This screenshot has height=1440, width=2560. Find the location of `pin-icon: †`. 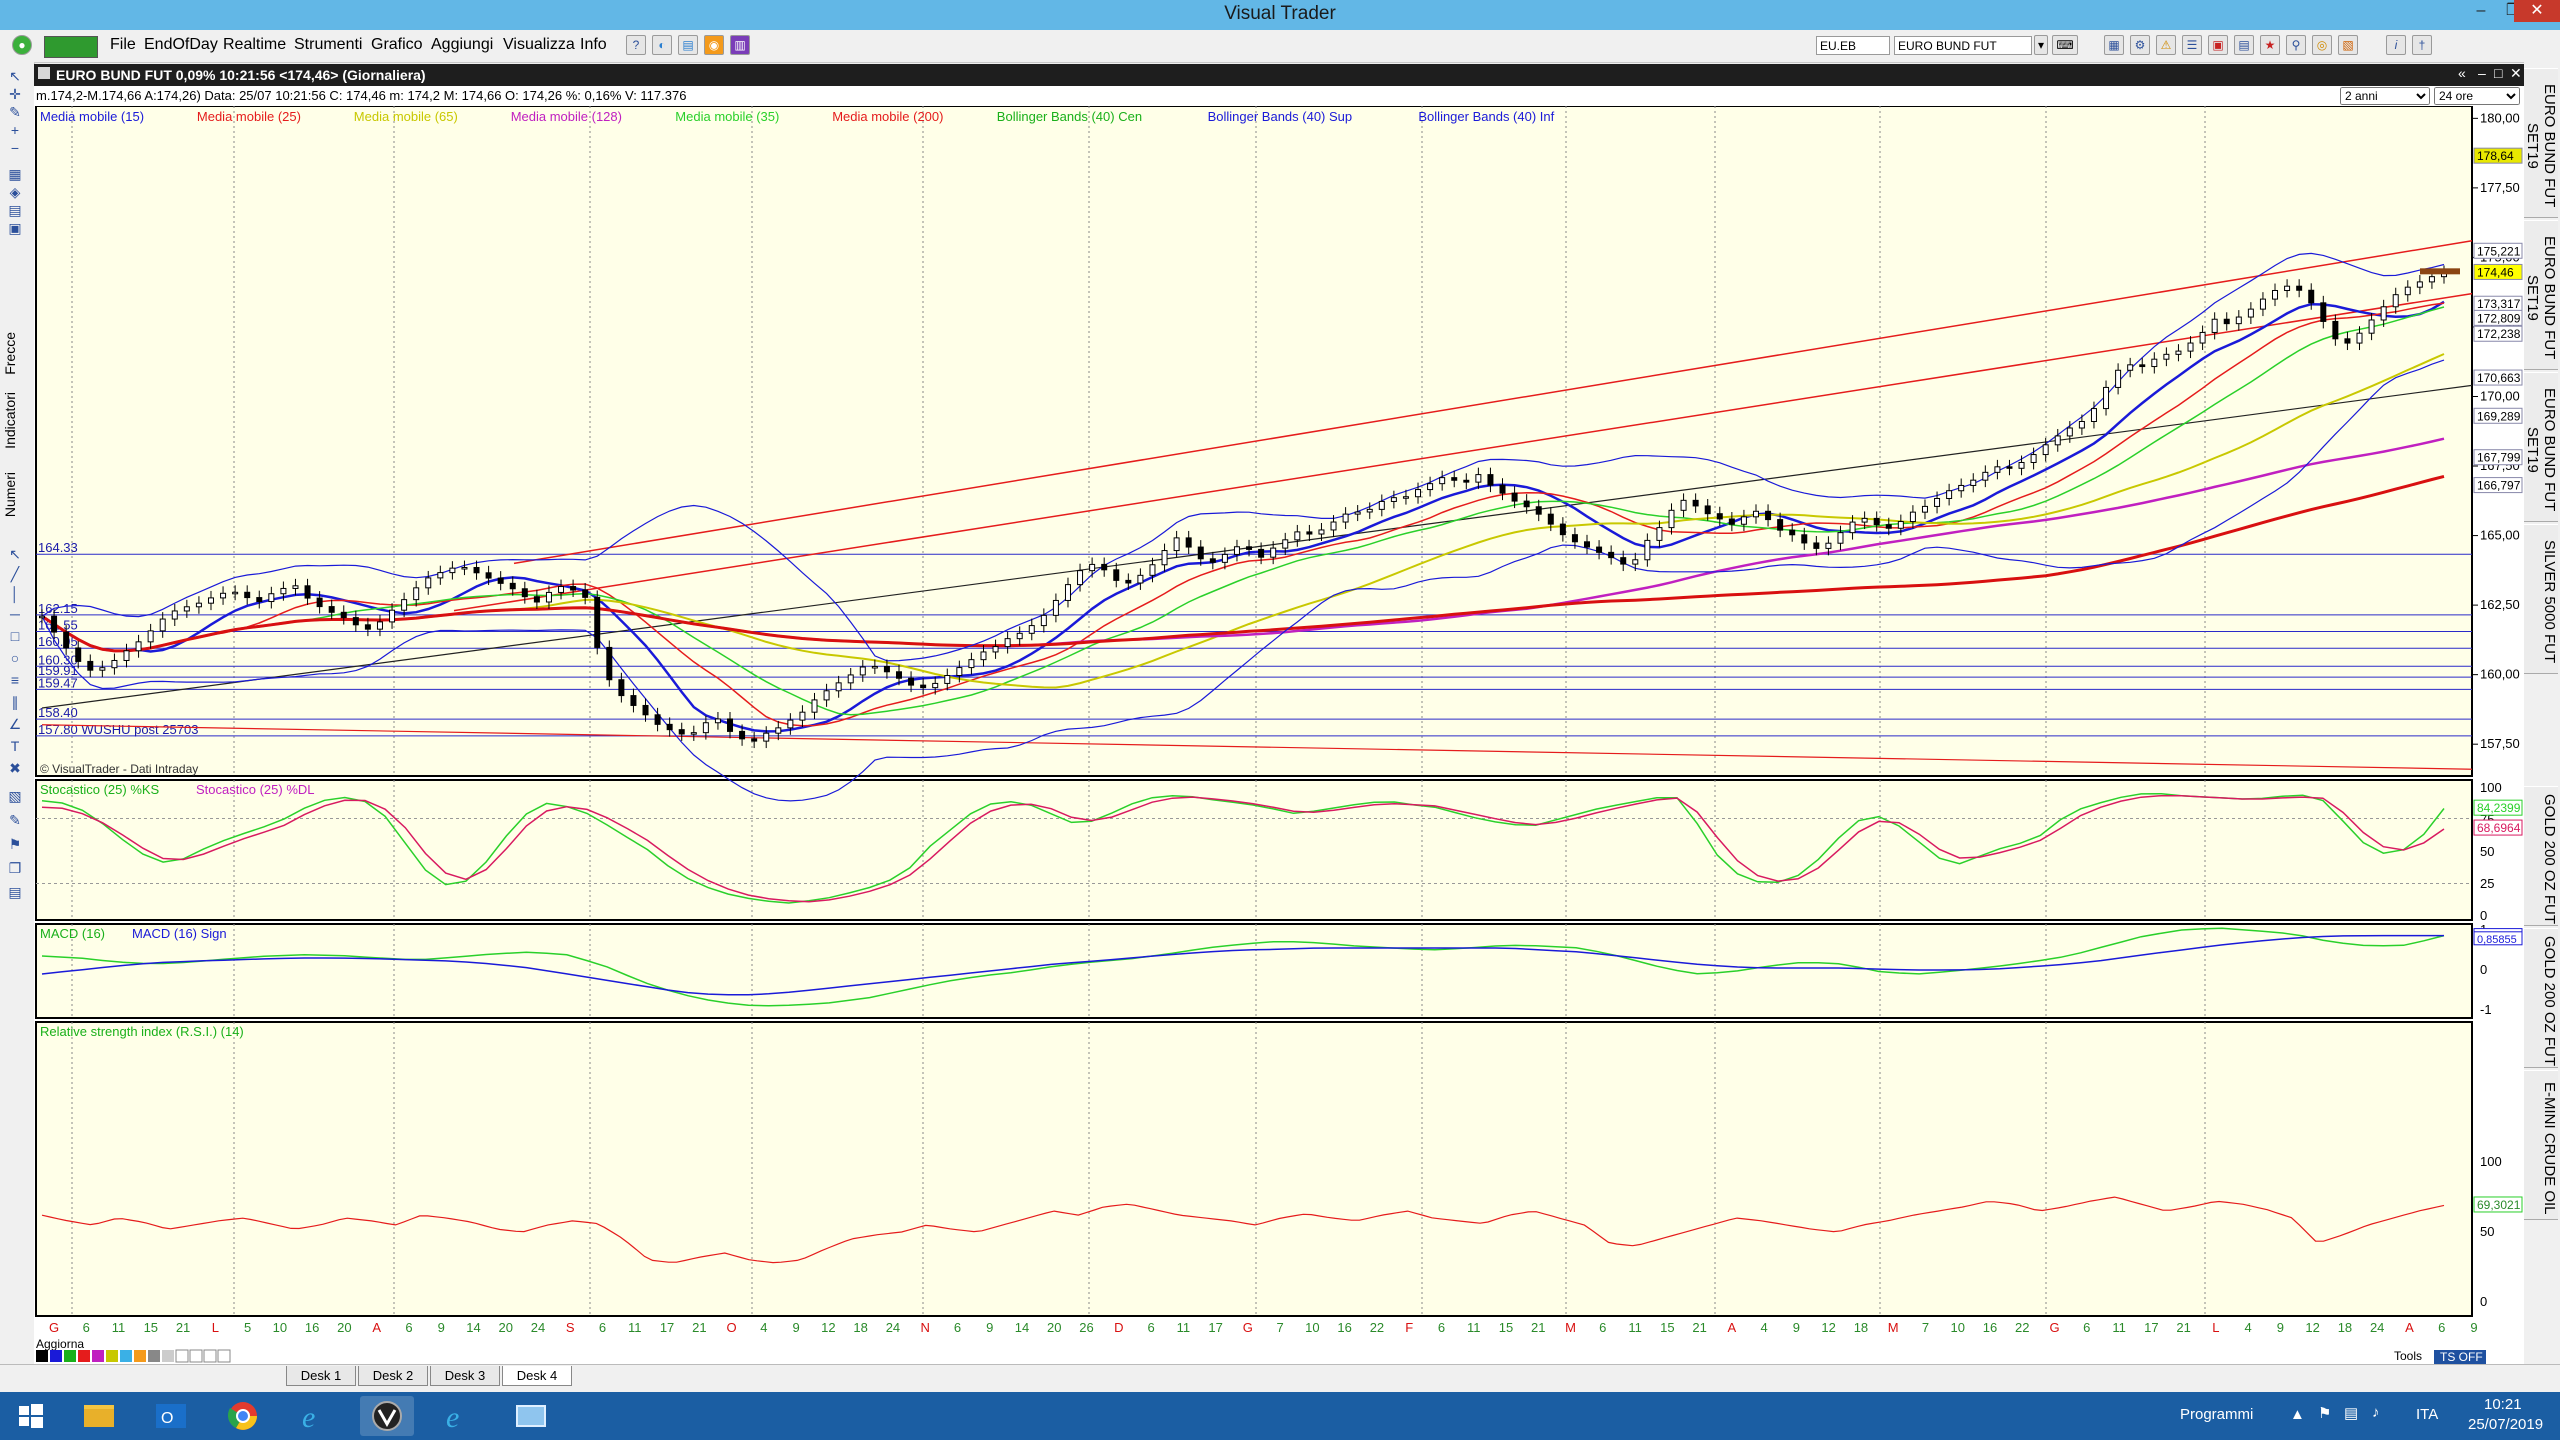

pin-icon: † is located at coordinates (2422, 45).